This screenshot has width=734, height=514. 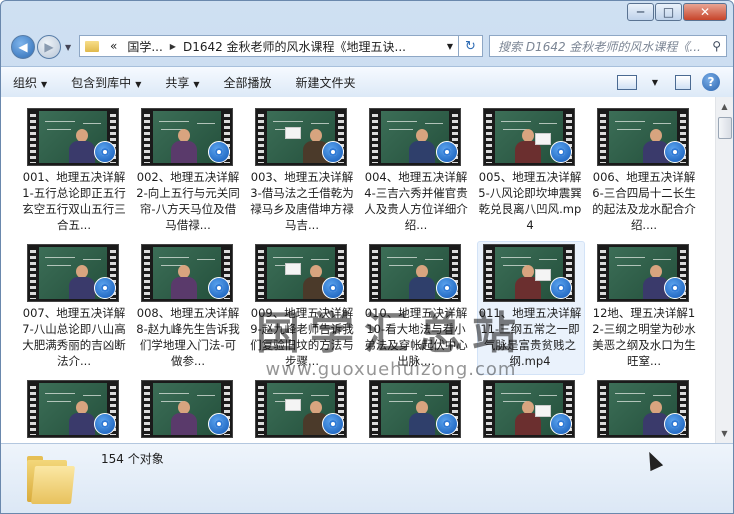 I want to click on window-controls: ─ □ ✕, so click(x=676, y=12).